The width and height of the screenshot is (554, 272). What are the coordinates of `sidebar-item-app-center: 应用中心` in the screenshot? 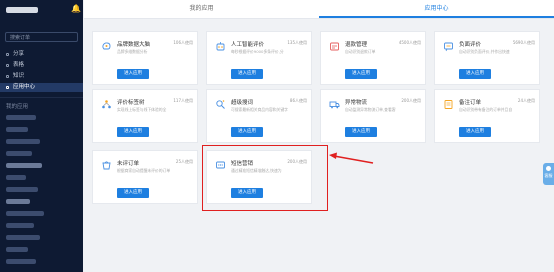 It's located at (41, 87).